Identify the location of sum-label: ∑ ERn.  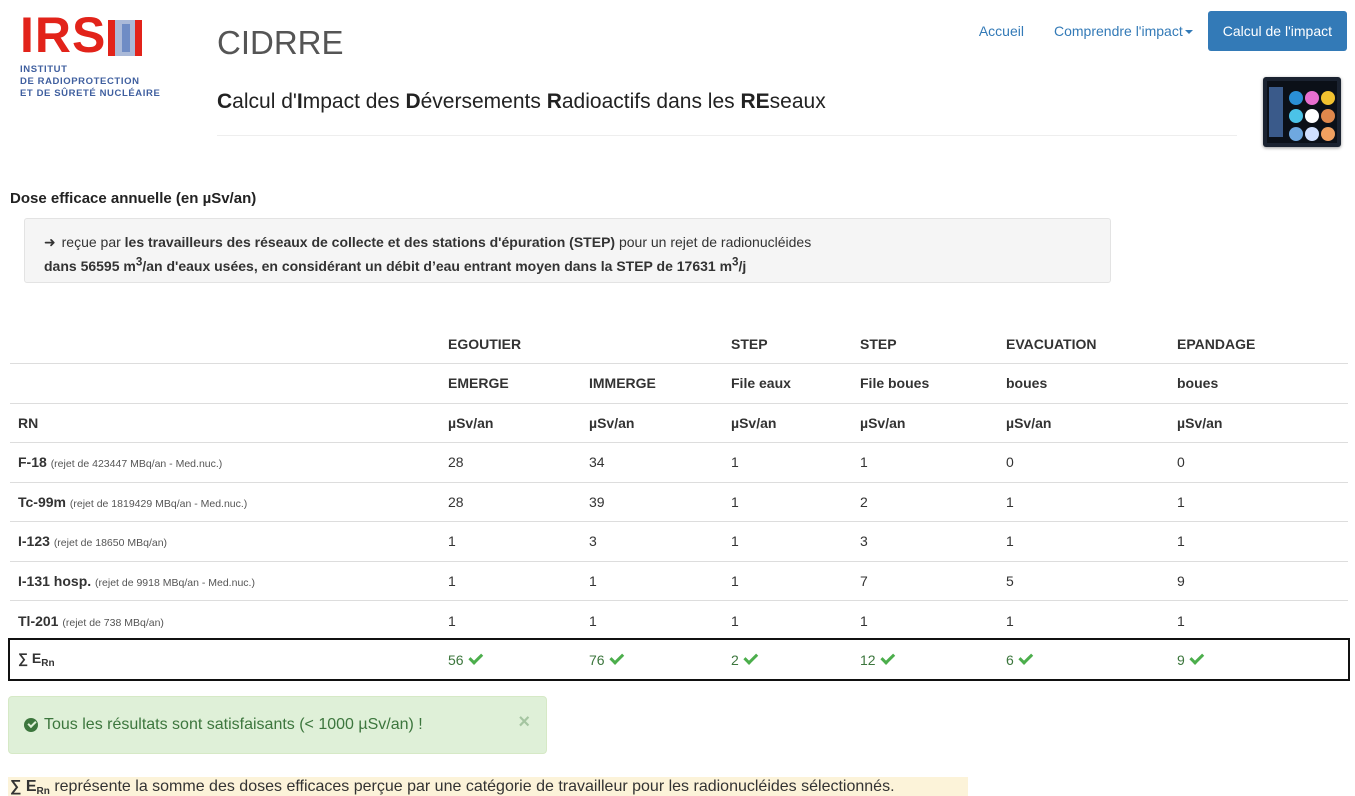
(225, 660).